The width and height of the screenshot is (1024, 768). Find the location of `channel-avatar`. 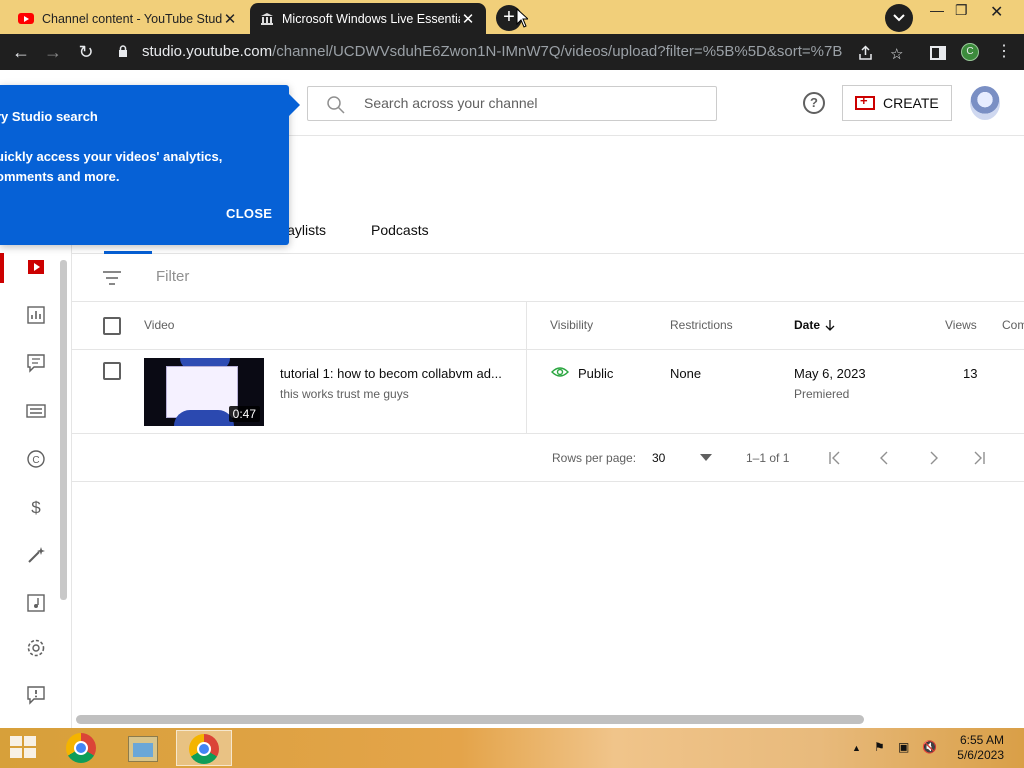

channel-avatar is located at coordinates (985, 103).